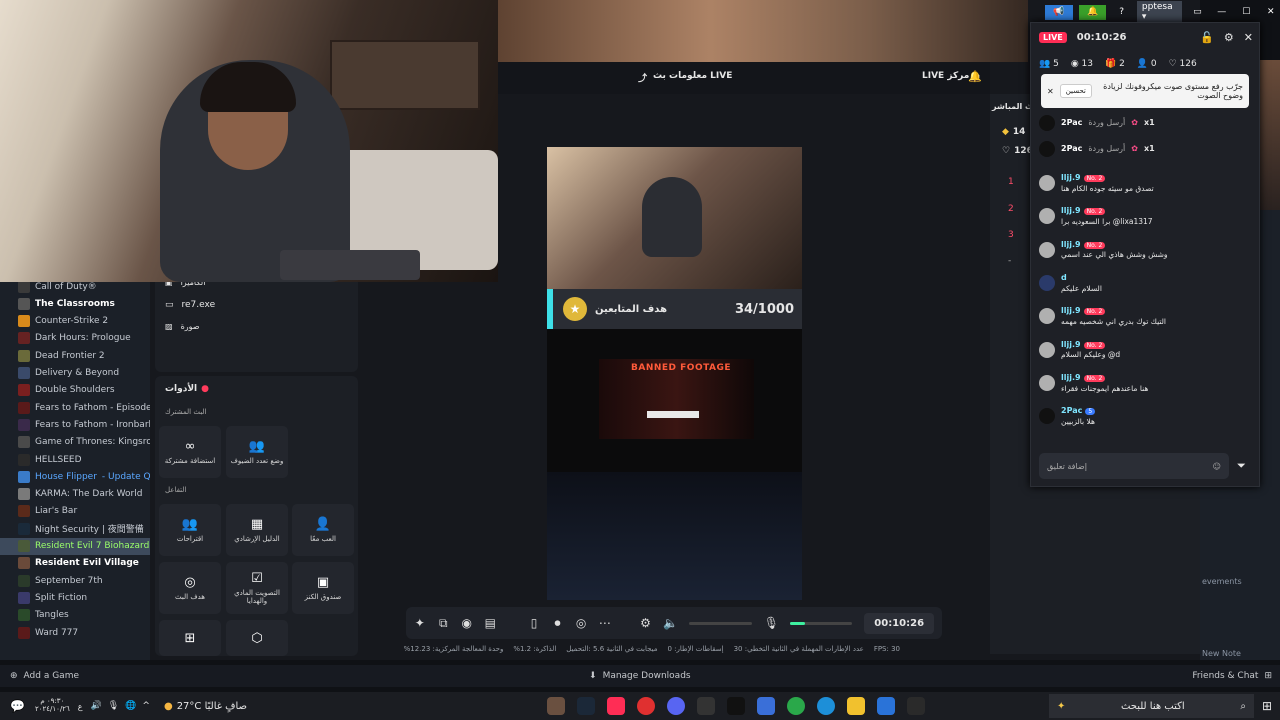 The height and width of the screenshot is (720, 1280). Describe the element at coordinates (1146, 421) in the screenshot. I see `chat-message: 2Pac 5 هلا بالزبيين` at that location.